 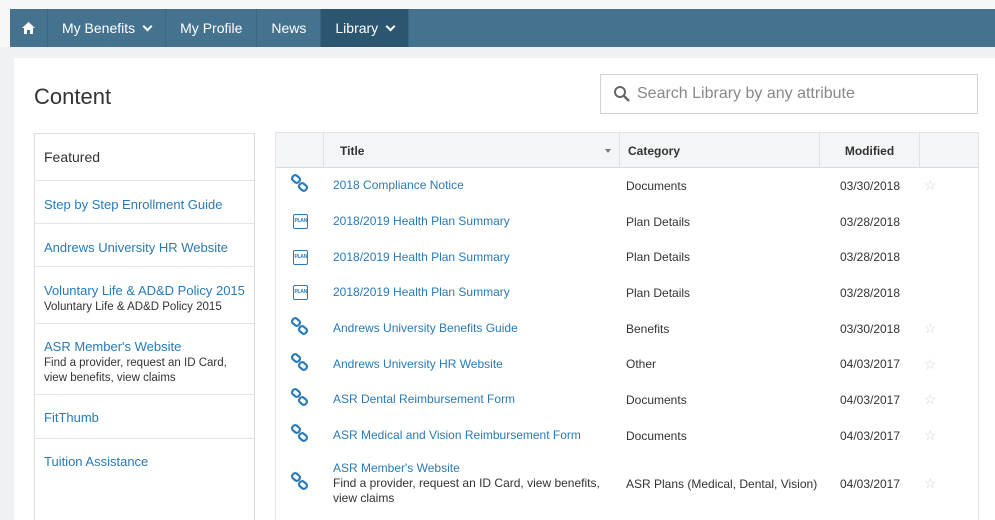 I want to click on row-title-cell: 2018 Compliance Notice, so click(x=472, y=185).